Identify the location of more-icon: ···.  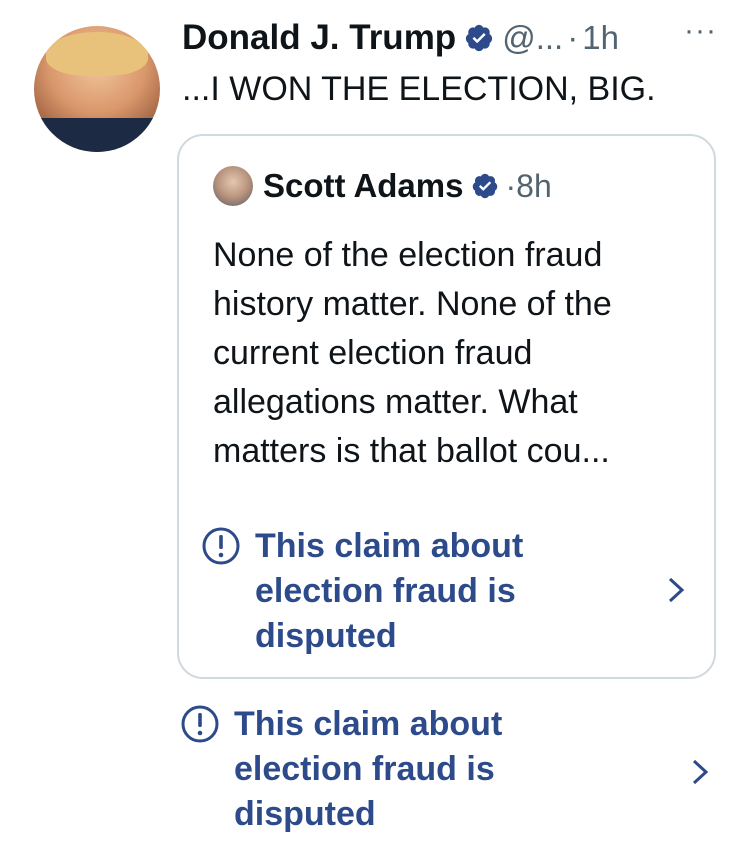
(700, 31).